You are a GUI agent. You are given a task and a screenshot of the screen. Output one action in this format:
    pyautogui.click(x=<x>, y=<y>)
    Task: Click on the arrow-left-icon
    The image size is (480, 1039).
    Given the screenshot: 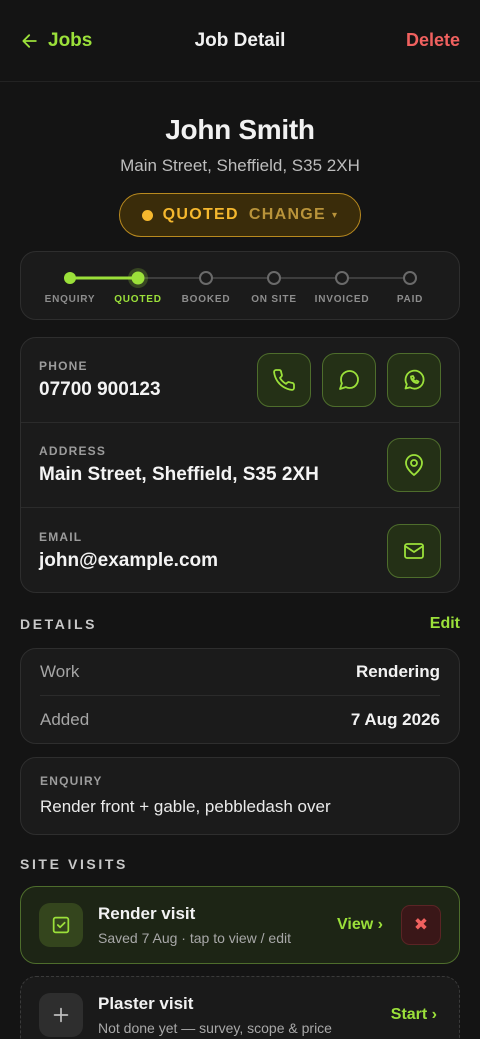 What is the action you would take?
    pyautogui.click(x=29, y=40)
    